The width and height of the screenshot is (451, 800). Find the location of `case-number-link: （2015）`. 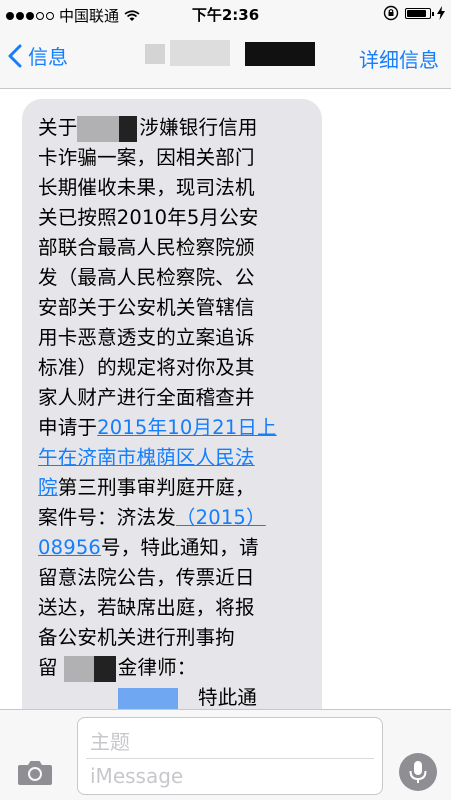

case-number-link: （2015） is located at coordinates (221, 517).